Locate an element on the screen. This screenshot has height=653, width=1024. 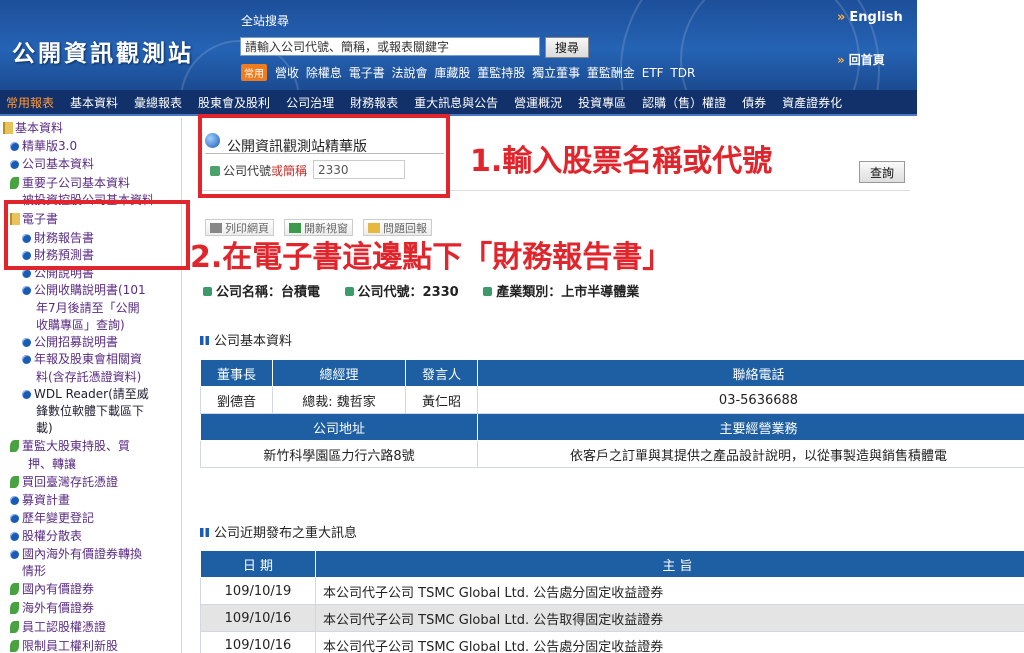
nav-material-info: 重大訊息與公告 is located at coordinates (456, 102).